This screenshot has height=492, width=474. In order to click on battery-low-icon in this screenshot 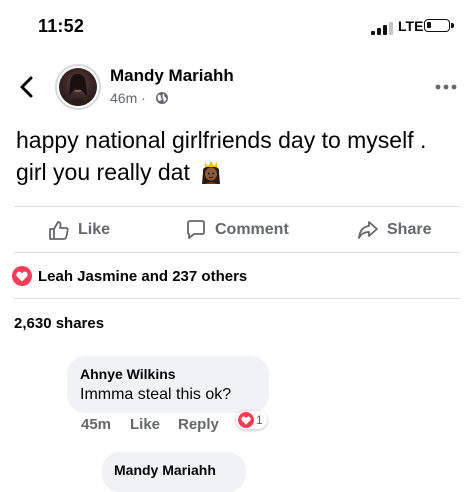, I will do `click(437, 25)`.